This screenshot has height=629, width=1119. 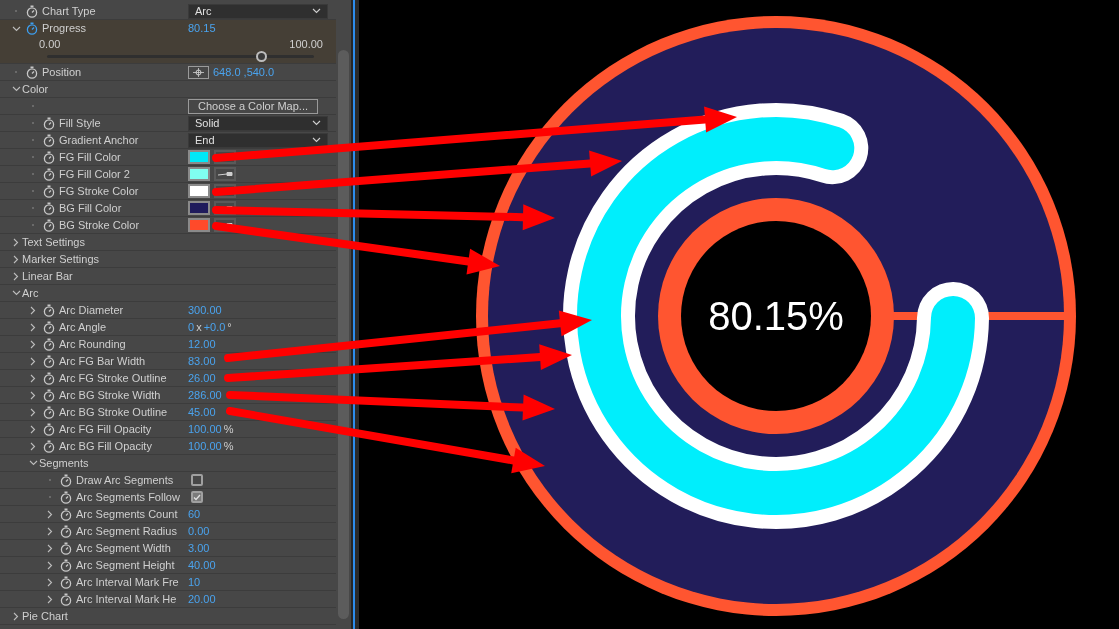 What do you see at coordinates (45, 616) in the screenshot?
I see `group-label: Pie Chart` at bounding box center [45, 616].